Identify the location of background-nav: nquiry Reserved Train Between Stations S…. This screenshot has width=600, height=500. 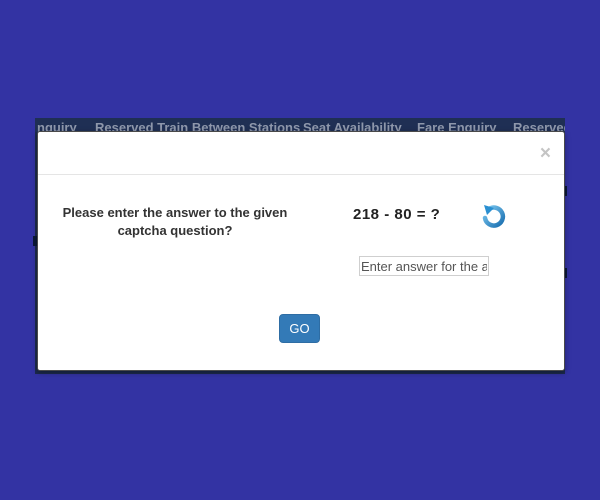
(300, 125).